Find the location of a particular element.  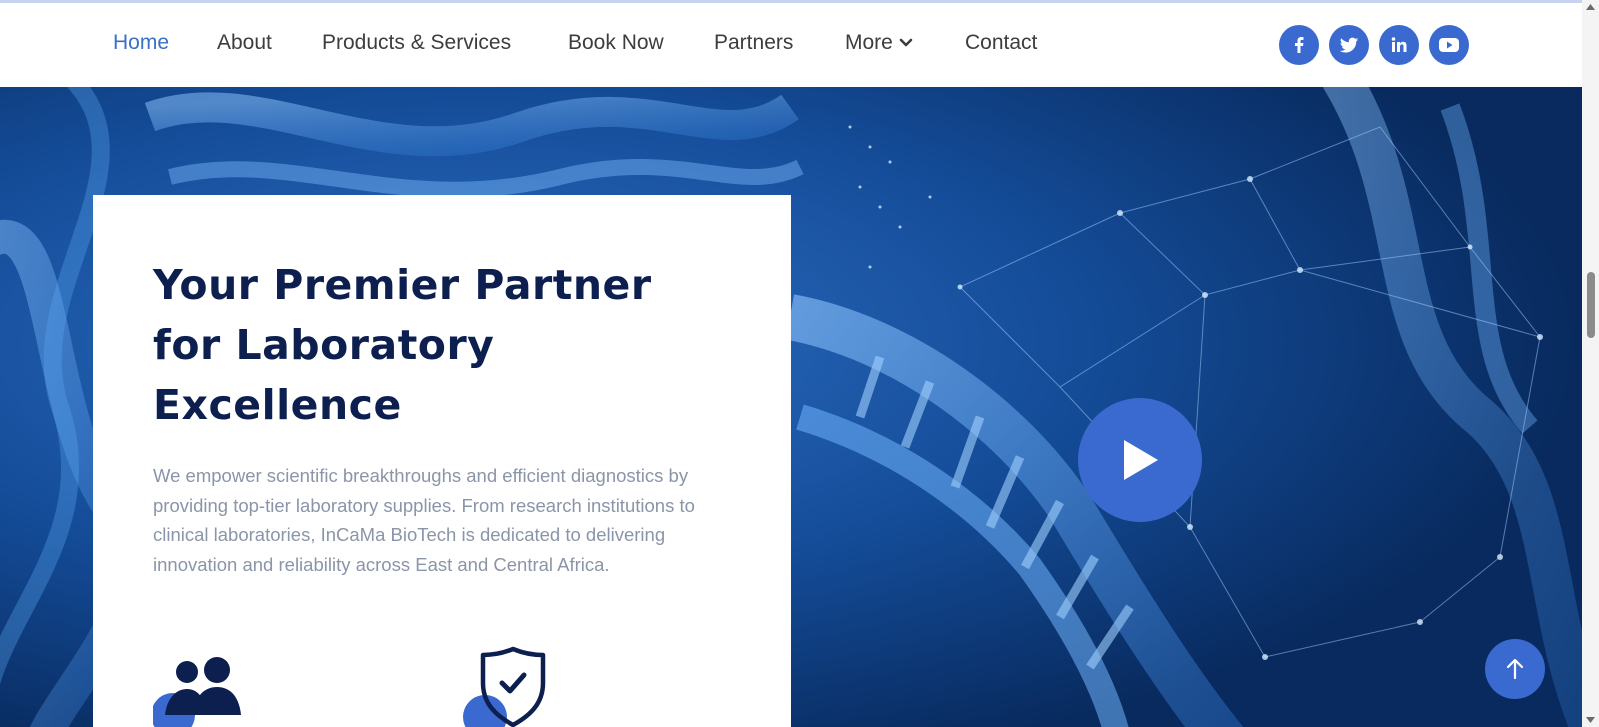

nav-partners: Partners is located at coordinates (753, 43).